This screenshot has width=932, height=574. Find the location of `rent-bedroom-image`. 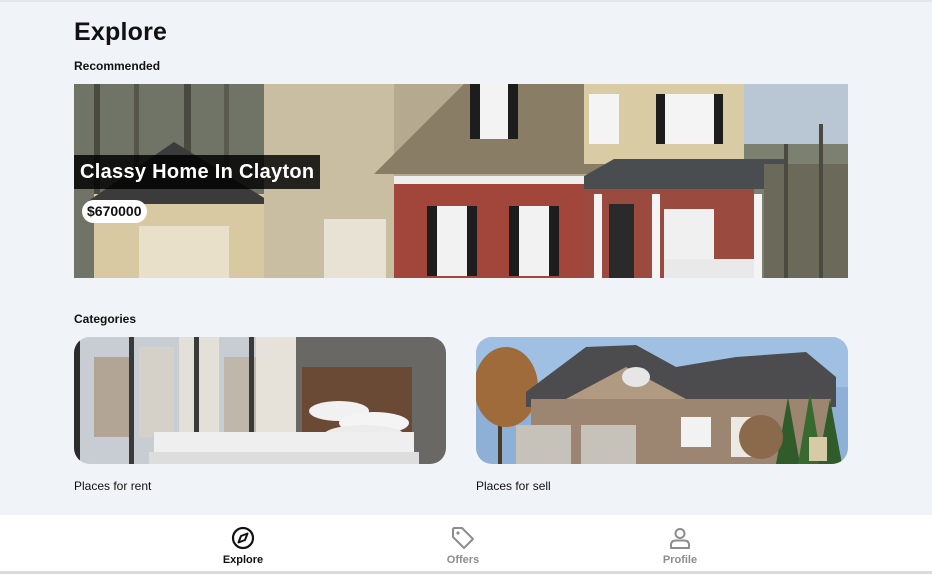

rent-bedroom-image is located at coordinates (260, 400).